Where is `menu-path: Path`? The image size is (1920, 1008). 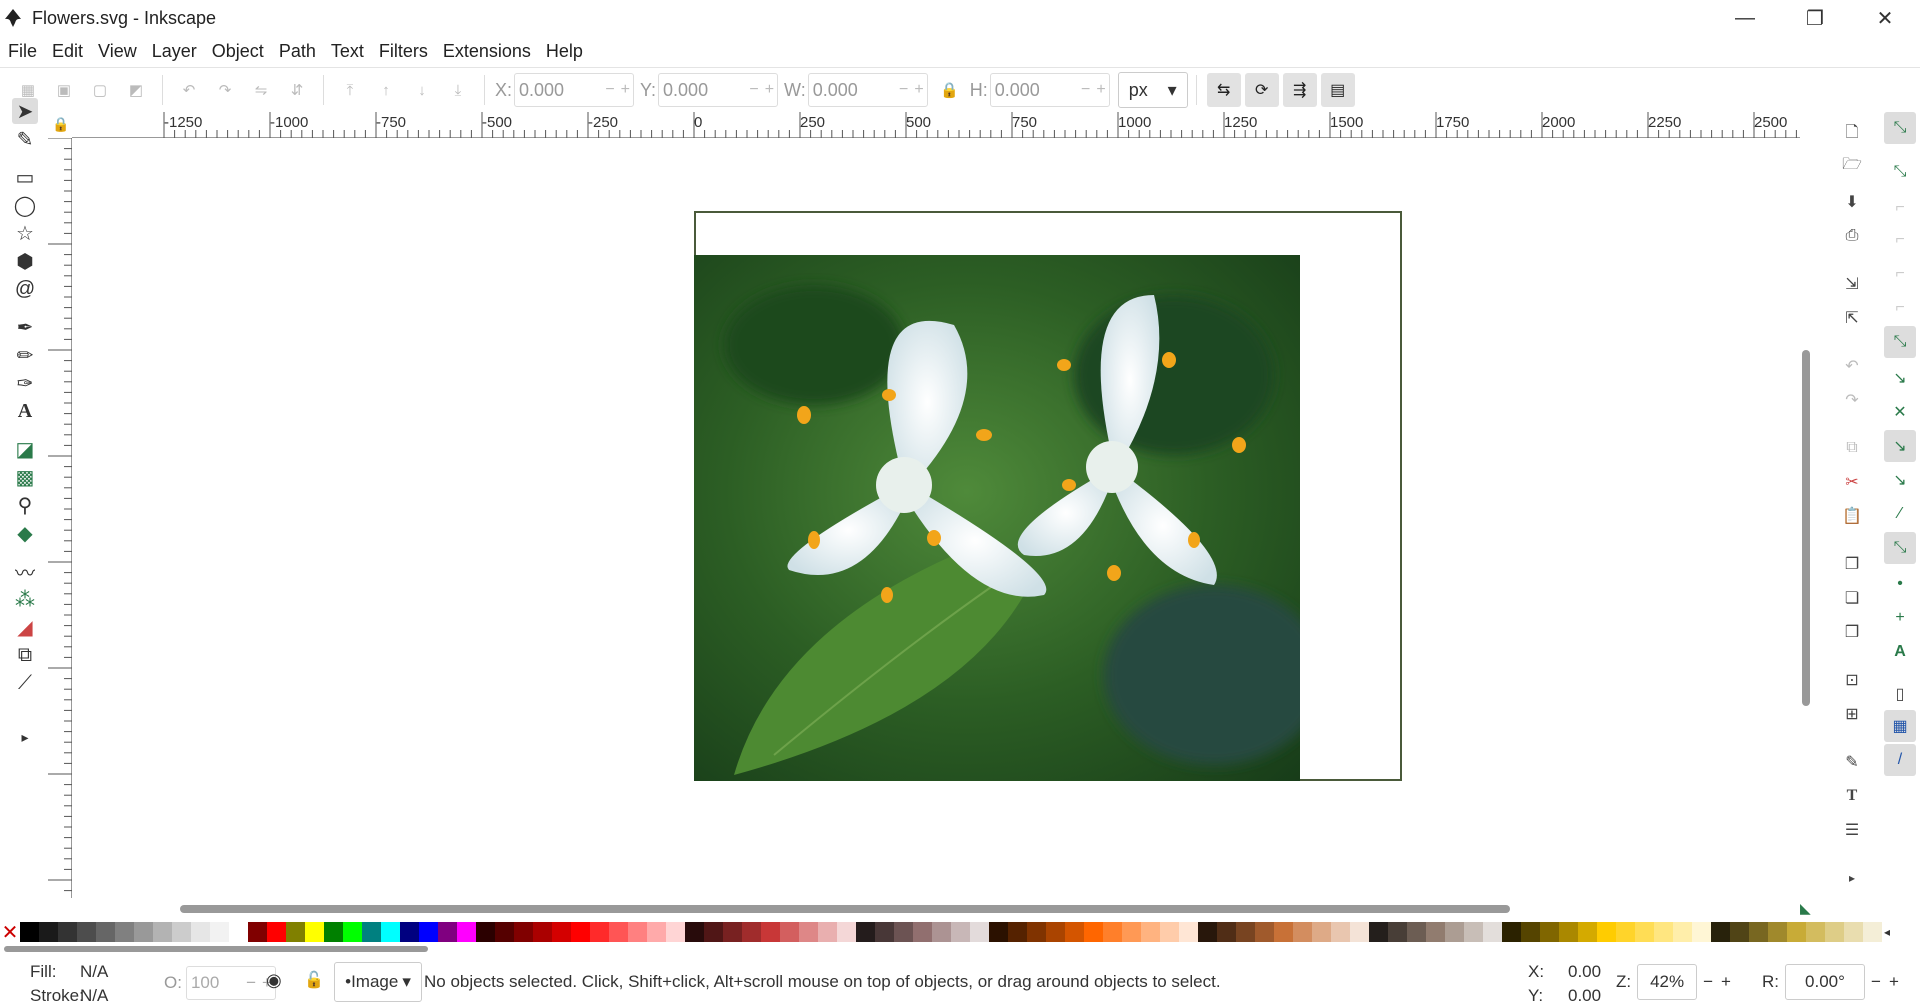 menu-path: Path is located at coordinates (297, 51).